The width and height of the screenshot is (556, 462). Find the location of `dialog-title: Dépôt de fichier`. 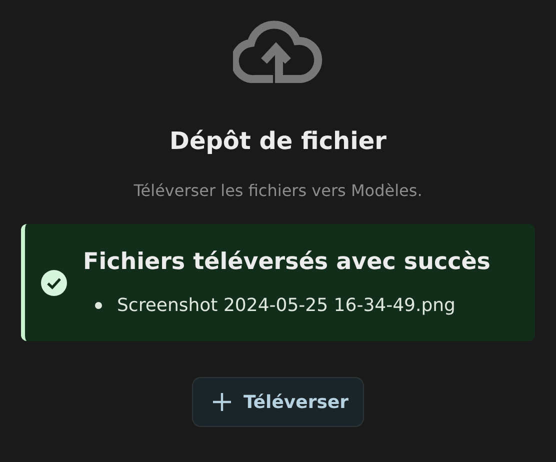

dialog-title: Dépôt de fichier is located at coordinates (278, 141).